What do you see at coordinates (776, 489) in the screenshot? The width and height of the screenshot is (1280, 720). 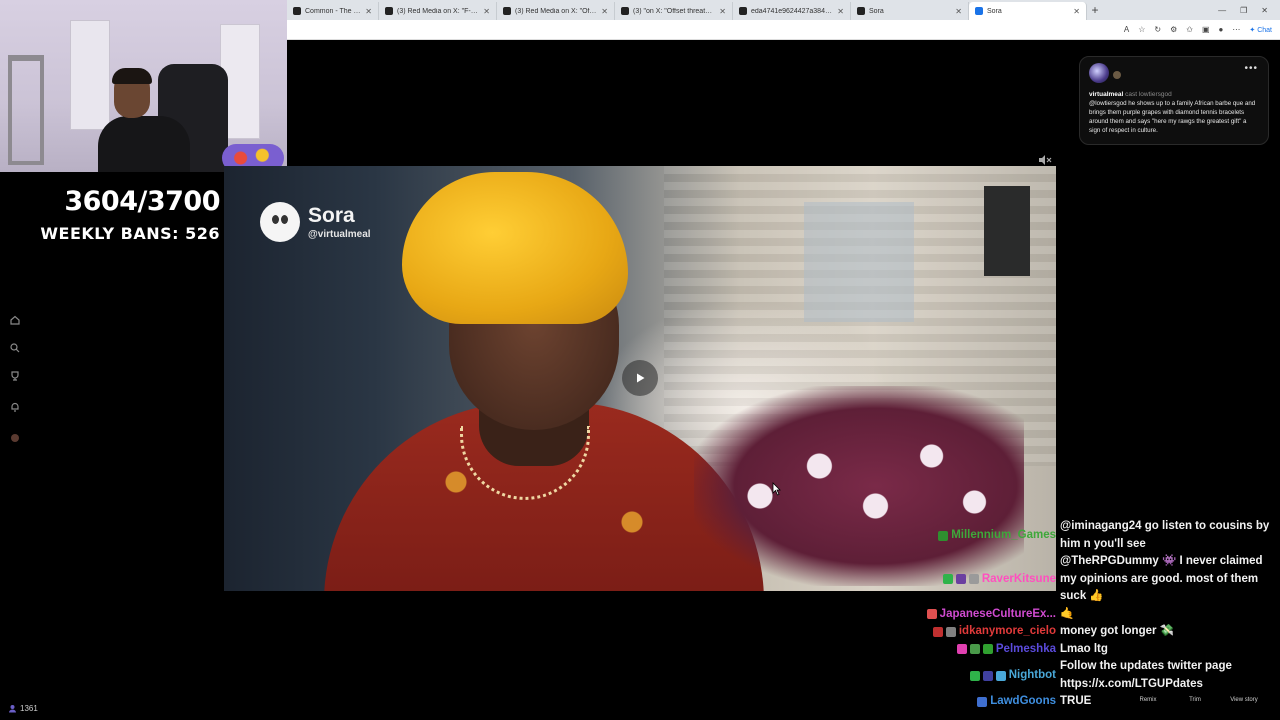 I see `mouse-cursor-icon` at bounding box center [776, 489].